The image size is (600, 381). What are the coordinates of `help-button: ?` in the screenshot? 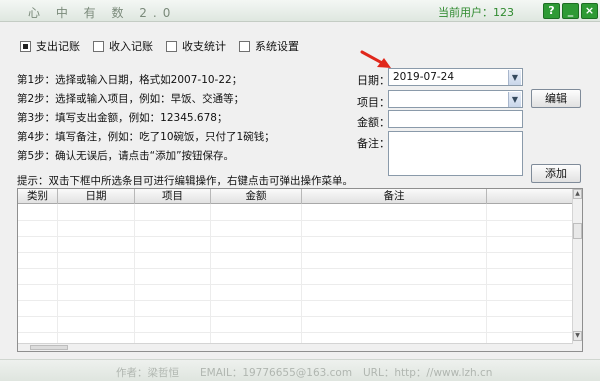 It's located at (551, 11).